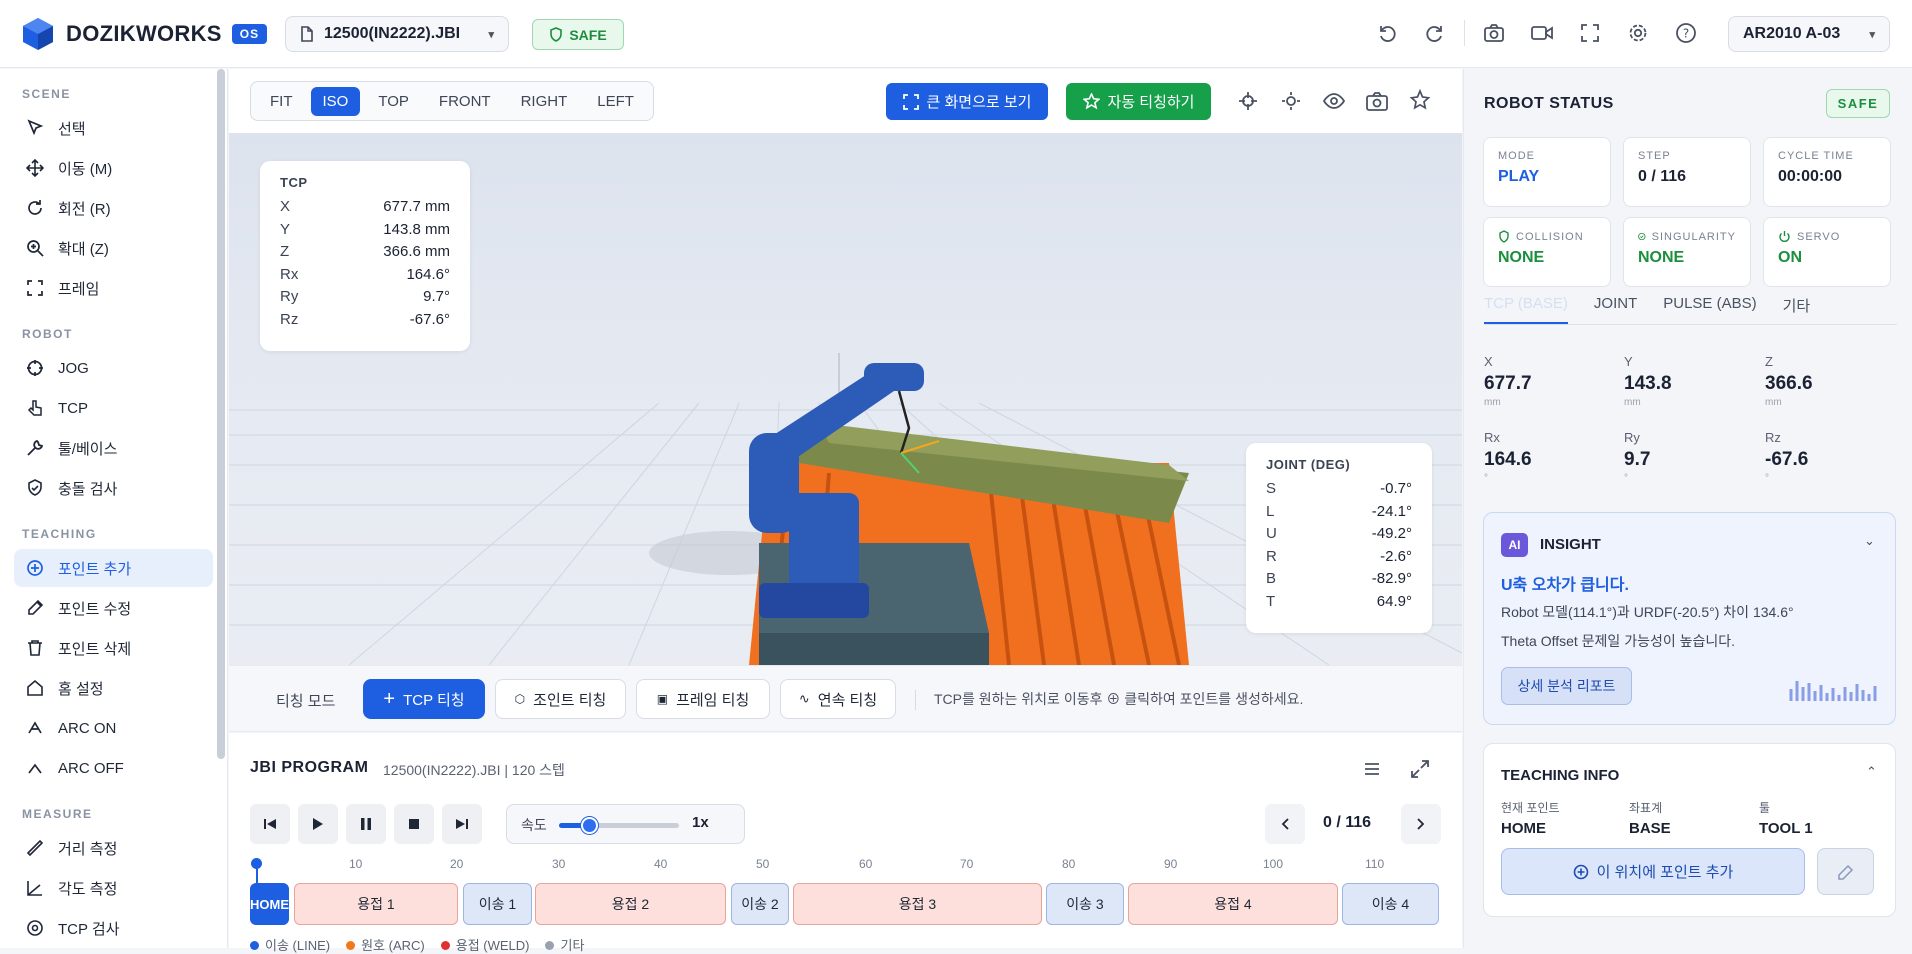  Describe the element at coordinates (221, 414) in the screenshot. I see `sidebar-scrollbar` at that location.